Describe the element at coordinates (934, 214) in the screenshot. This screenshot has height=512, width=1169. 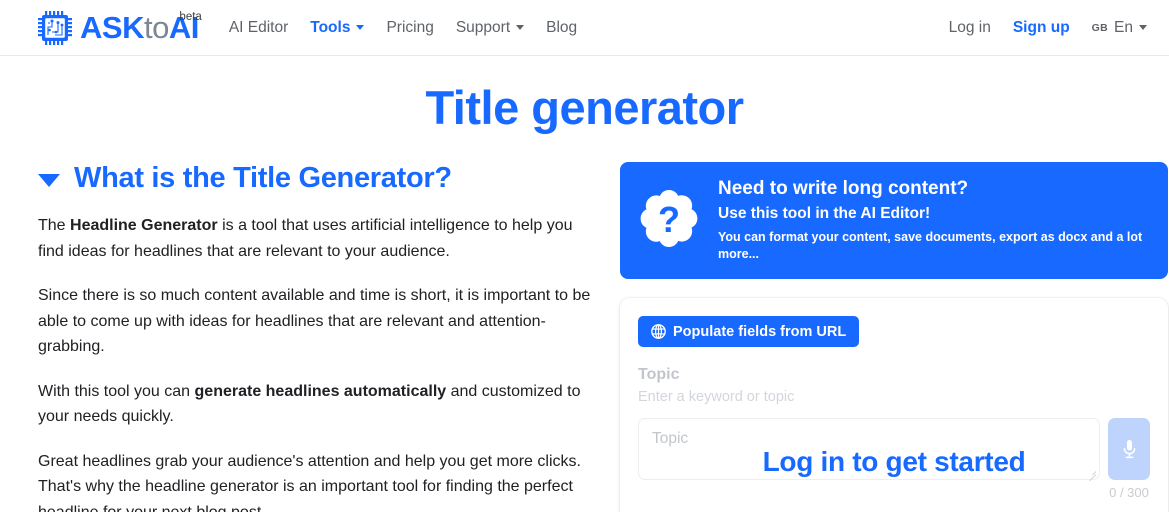
I see `callout-subtitle: Use this tool in the AI Editor!` at that location.